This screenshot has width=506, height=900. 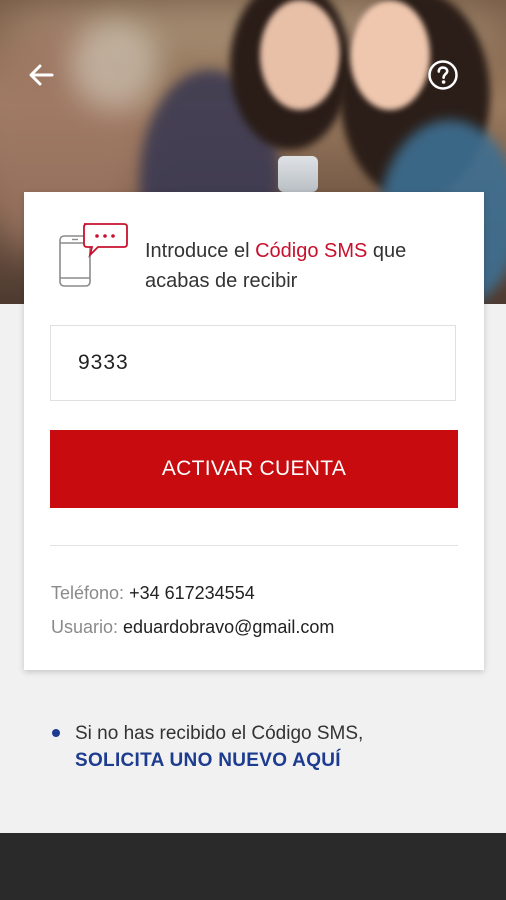 I want to click on user-info: Usuario: eduardobravo@gmail.com, so click(x=192, y=627).